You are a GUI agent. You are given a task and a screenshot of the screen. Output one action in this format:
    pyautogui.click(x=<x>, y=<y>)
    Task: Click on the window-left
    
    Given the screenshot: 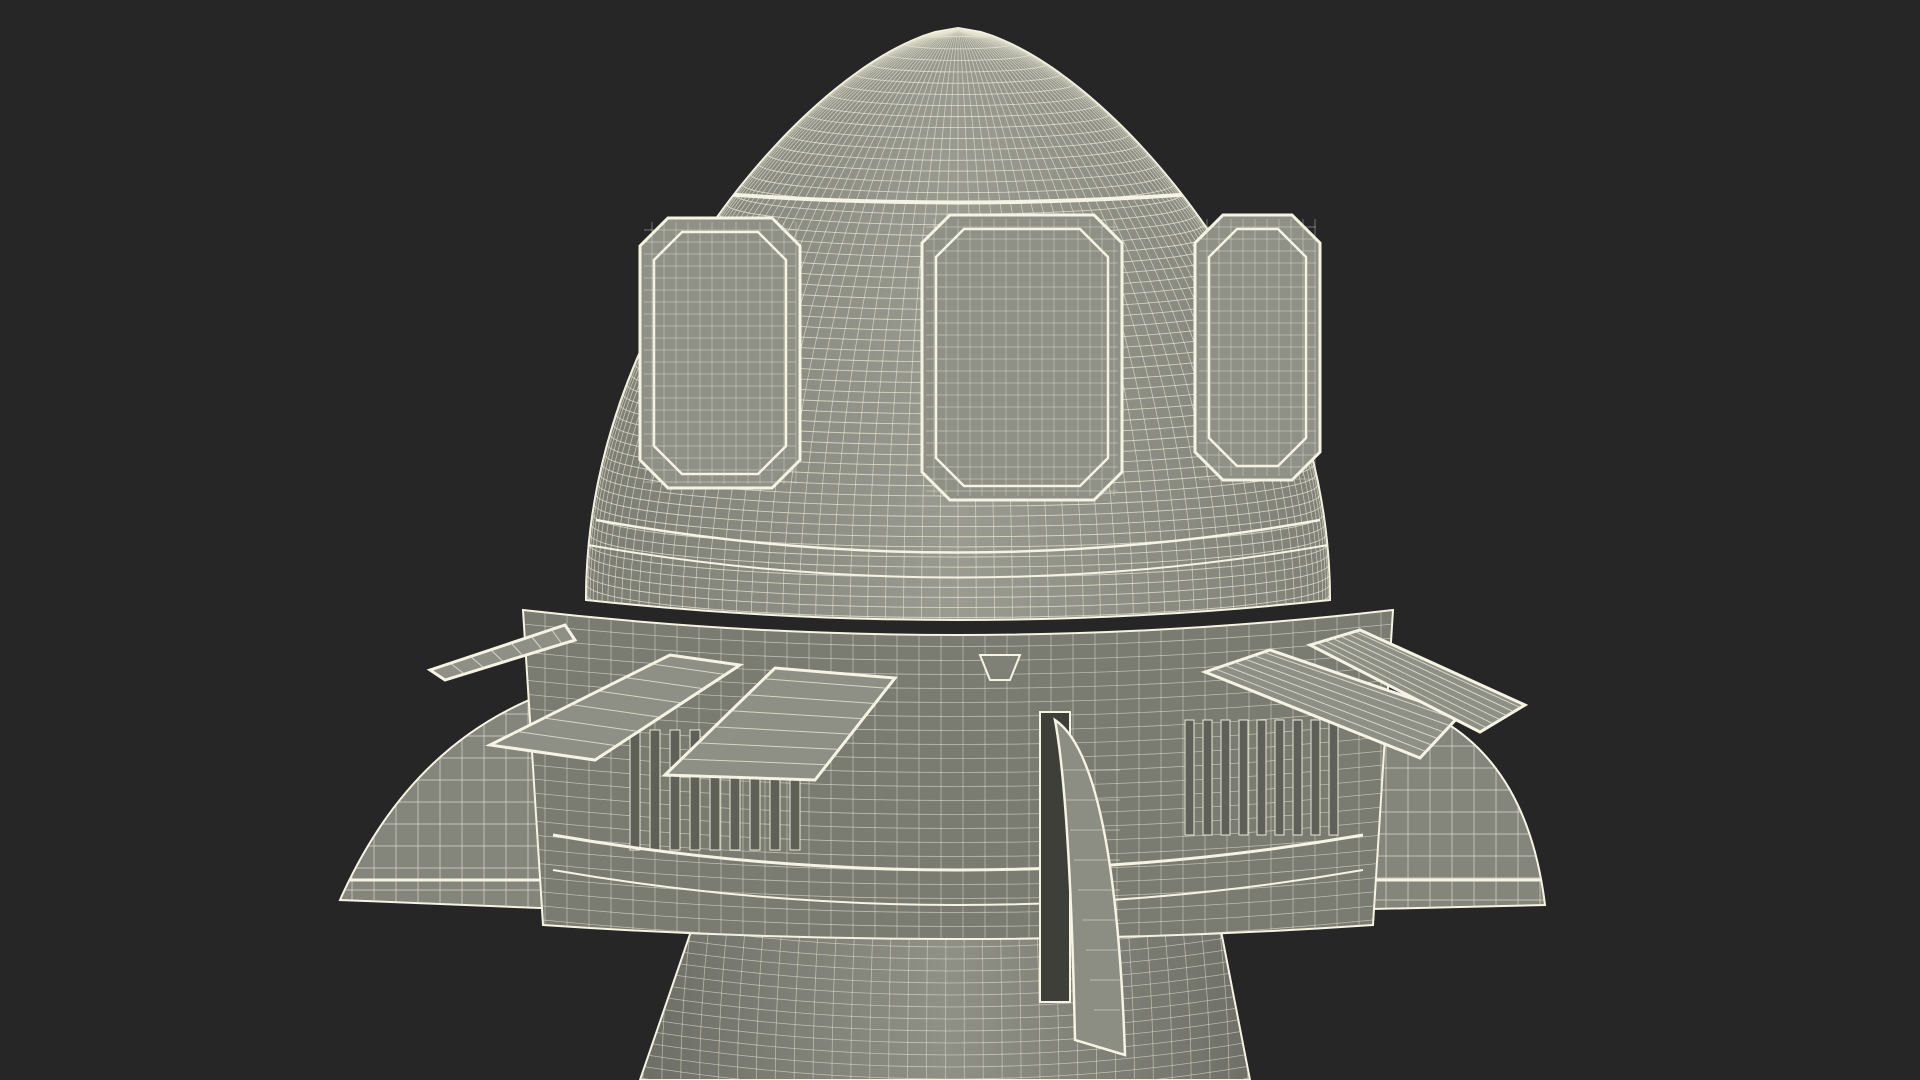 What is the action you would take?
    pyautogui.click(x=720, y=353)
    